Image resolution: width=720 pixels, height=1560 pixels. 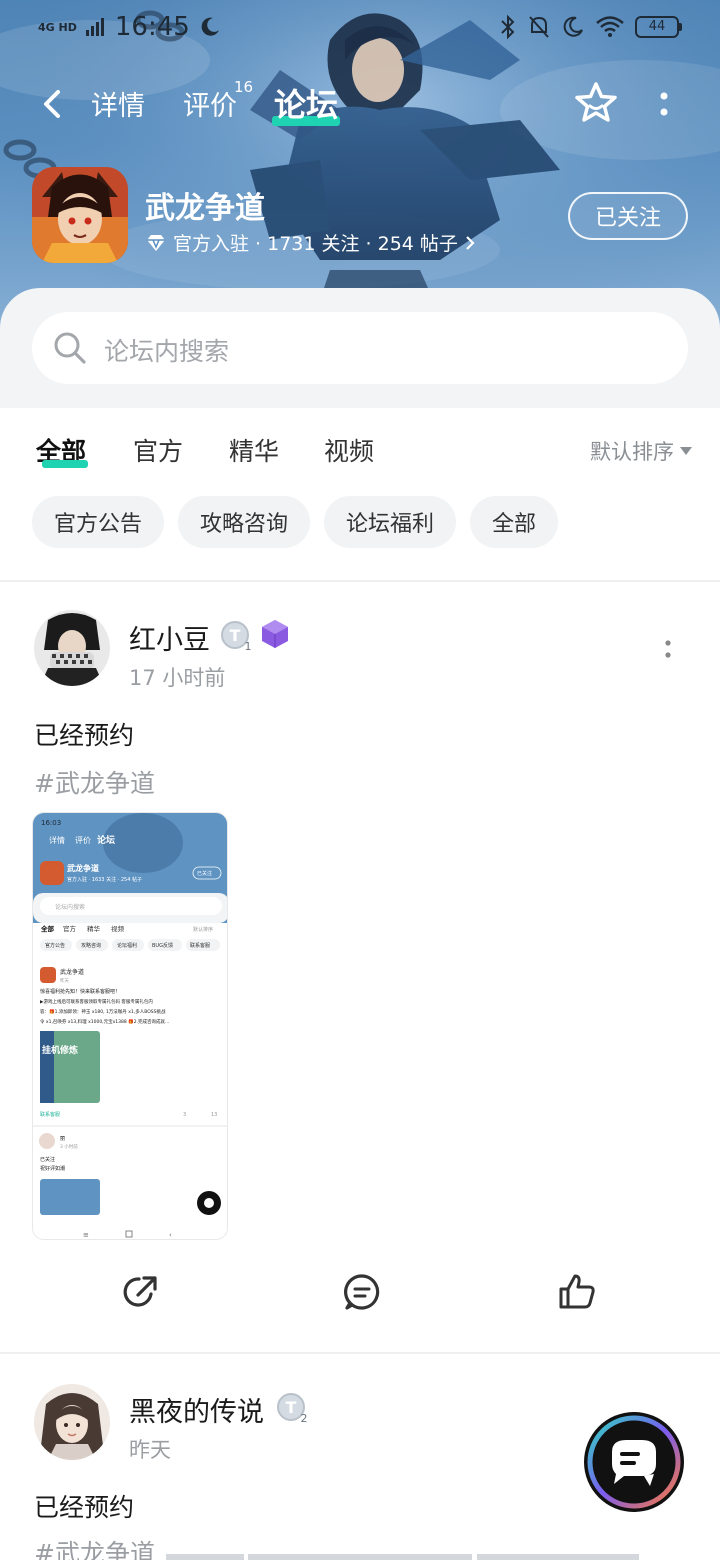 What do you see at coordinates (70, 348) in the screenshot?
I see `search-icon` at bounding box center [70, 348].